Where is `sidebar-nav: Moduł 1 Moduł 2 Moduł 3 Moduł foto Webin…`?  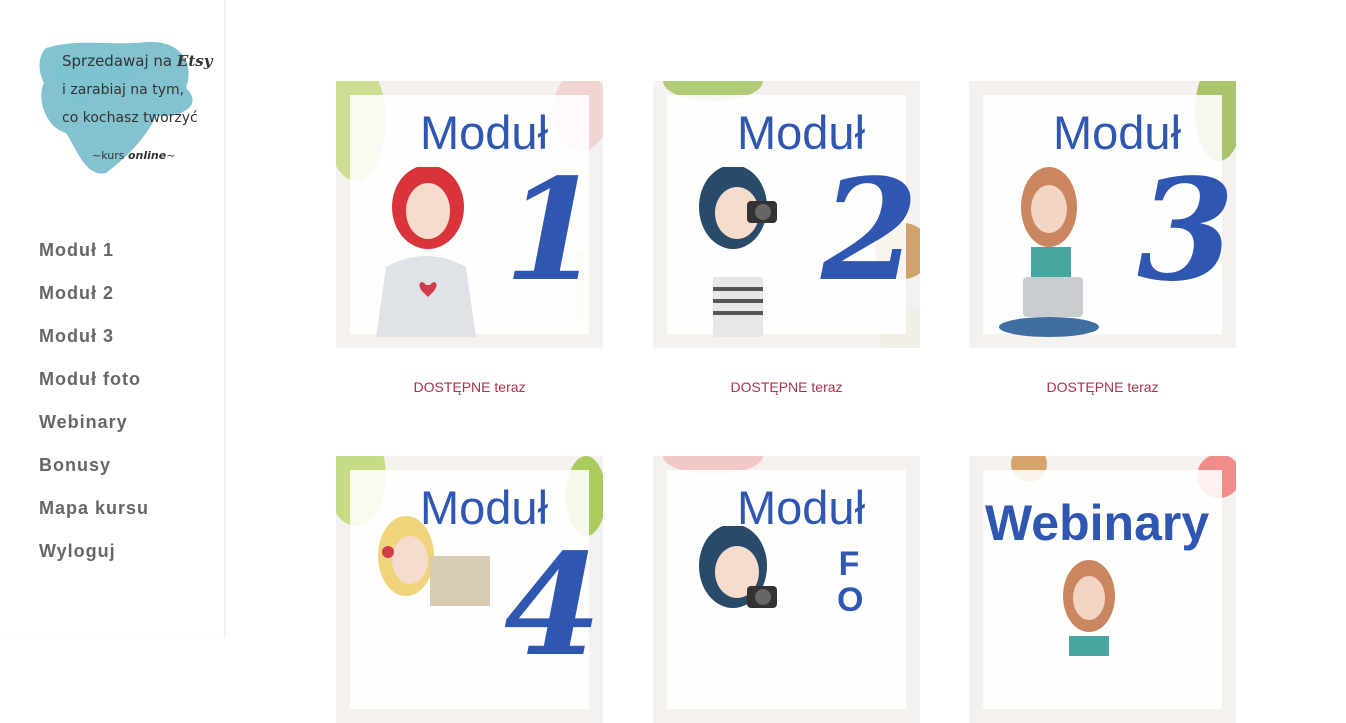 sidebar-nav: Moduł 1 Moduł 2 Moduł 3 Moduł foto Webin… is located at coordinates (94, 410).